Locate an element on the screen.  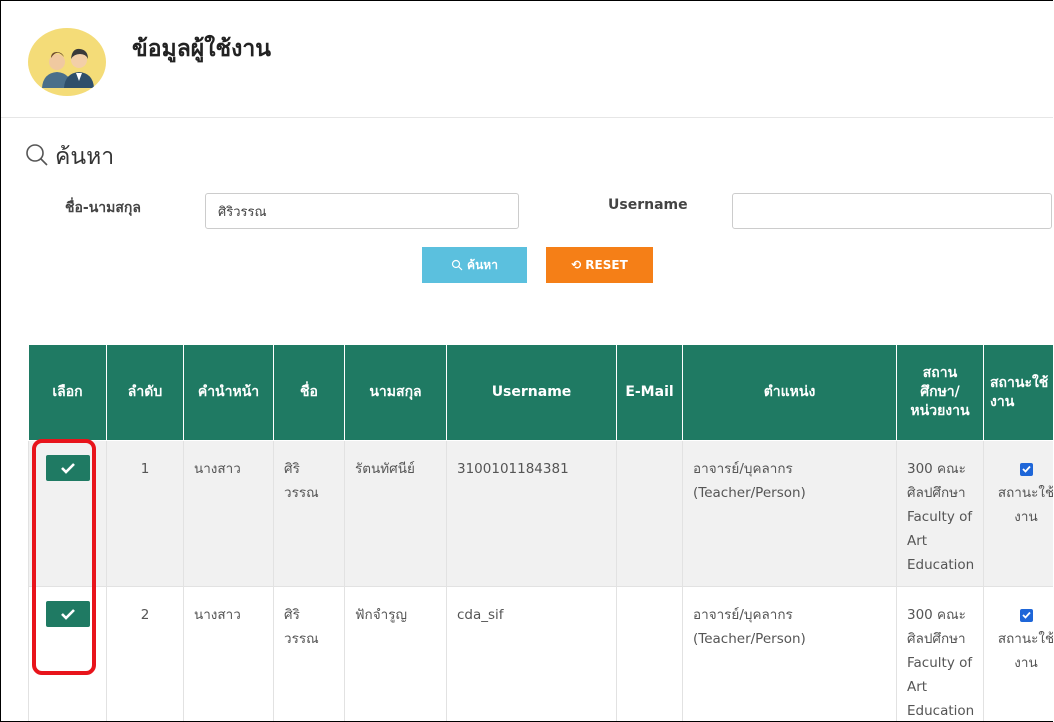
col-header-username: Username is located at coordinates (531, 392).